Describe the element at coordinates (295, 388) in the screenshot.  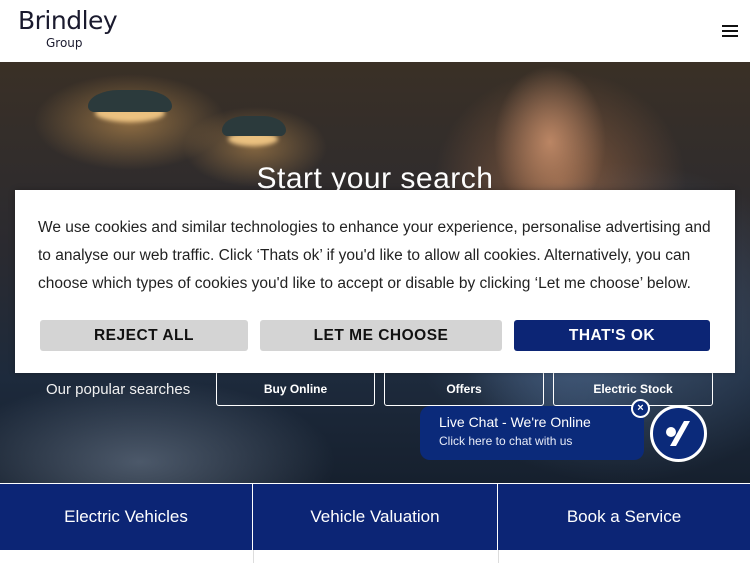
I see `search-chip-buy-online: Buy Online` at that location.